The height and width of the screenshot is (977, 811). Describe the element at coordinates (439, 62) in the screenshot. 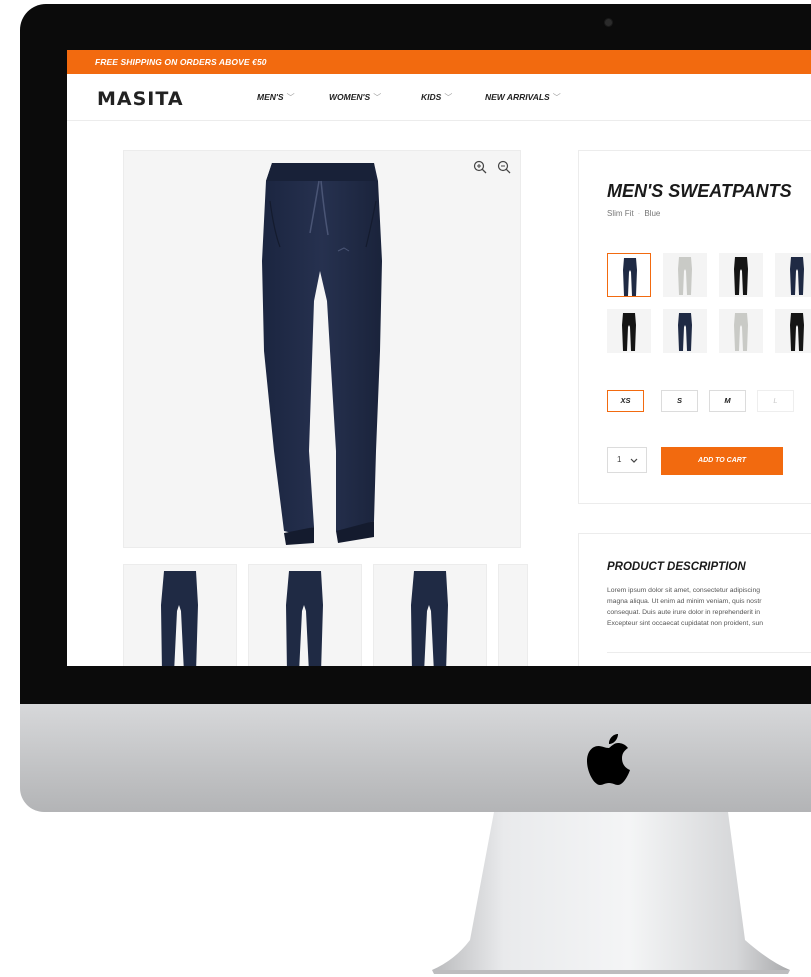

I see `promo-banner: FREE SHIPPING ON ORDERS ABOVE €50` at that location.